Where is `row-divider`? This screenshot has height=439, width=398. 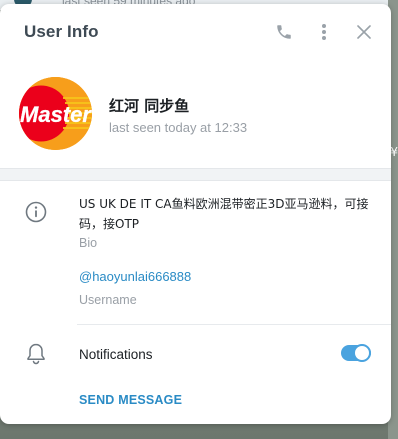 row-divider is located at coordinates (234, 324).